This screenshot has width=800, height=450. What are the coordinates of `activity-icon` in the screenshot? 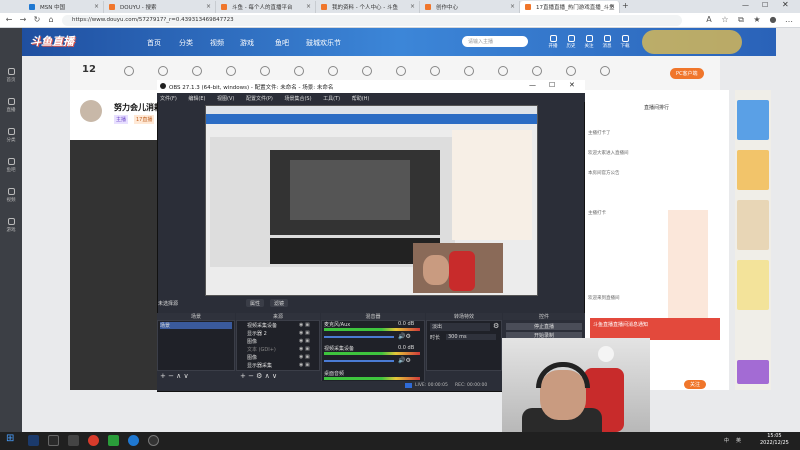 It's located at (163, 71).